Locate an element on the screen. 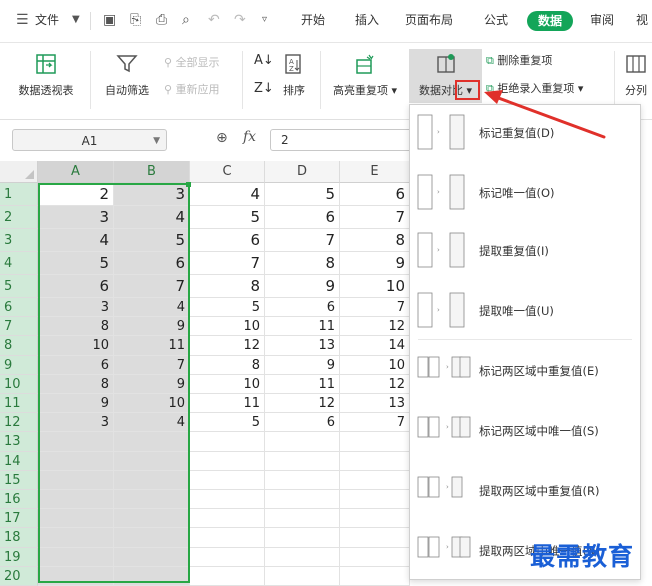  row-header: 10 is located at coordinates (19, 384).